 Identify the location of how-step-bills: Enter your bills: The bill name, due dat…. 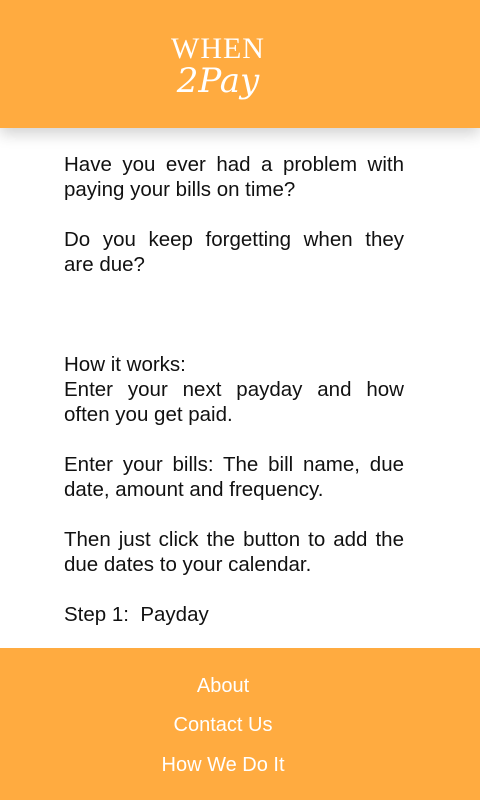
(234, 477).